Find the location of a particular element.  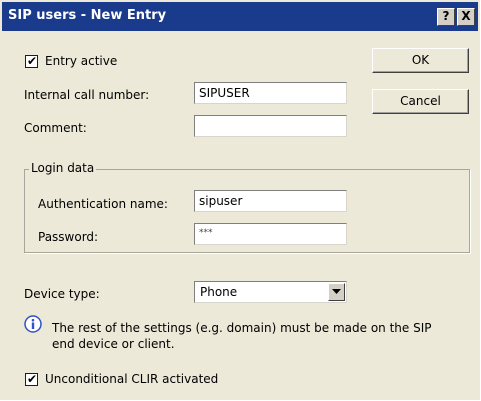

info-icon is located at coordinates (33, 324).